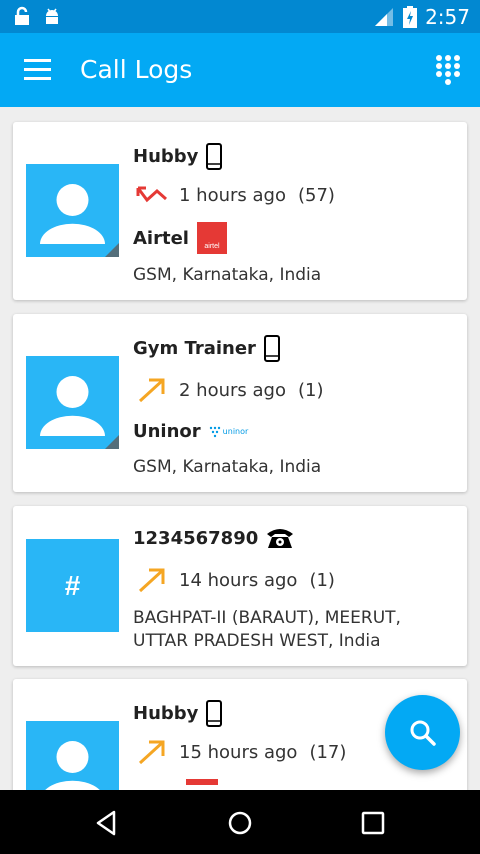 Image resolution: width=480 pixels, height=854 pixels. Describe the element at coordinates (196, 538) in the screenshot. I see `contact-number: 1234567890` at that location.